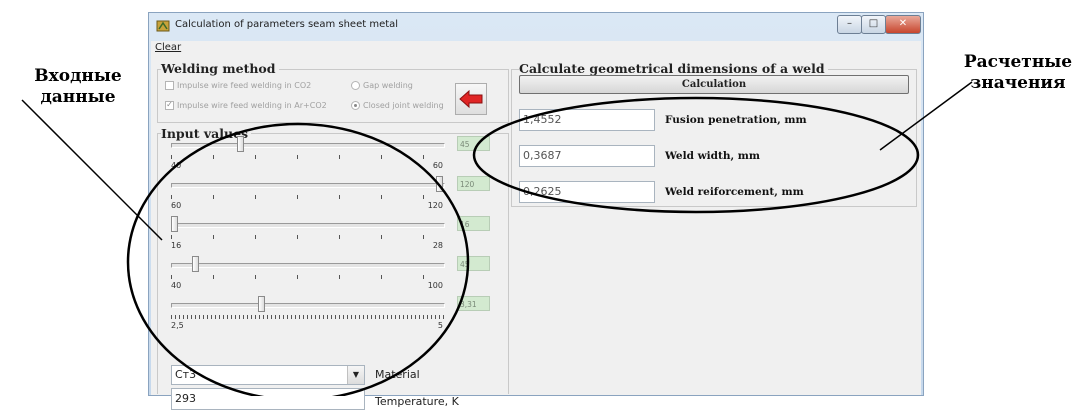 The height and width of the screenshot is (410, 1087). Describe the element at coordinates (1018, 62) in the screenshot. I see `annotation-calculated-line1: Расчетные` at that location.